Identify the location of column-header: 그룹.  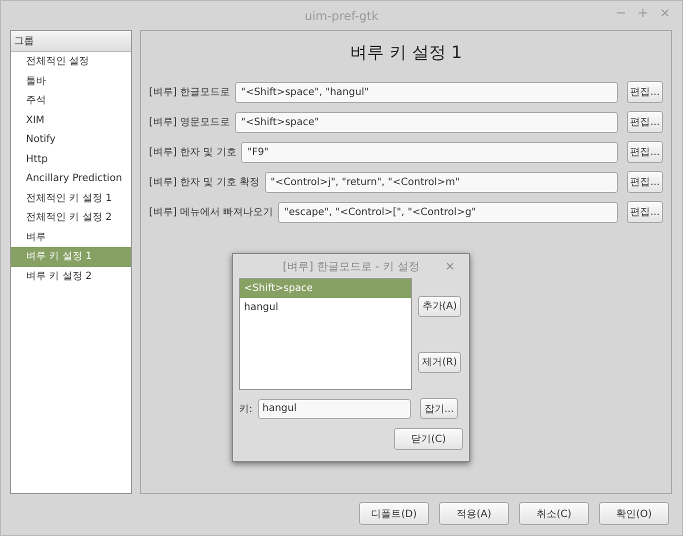
(71, 41).